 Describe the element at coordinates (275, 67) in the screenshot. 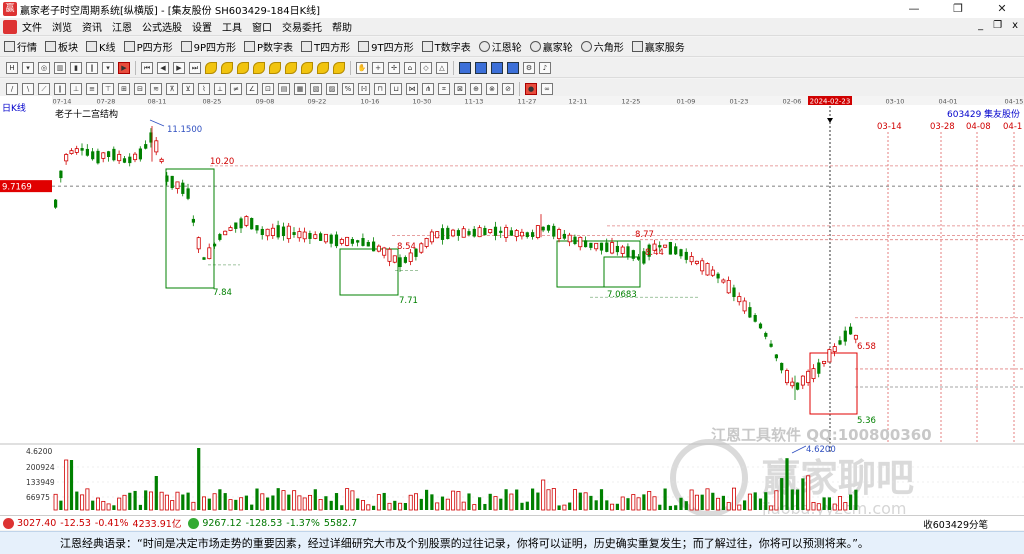

I see `gann-tool-5-icon` at that location.